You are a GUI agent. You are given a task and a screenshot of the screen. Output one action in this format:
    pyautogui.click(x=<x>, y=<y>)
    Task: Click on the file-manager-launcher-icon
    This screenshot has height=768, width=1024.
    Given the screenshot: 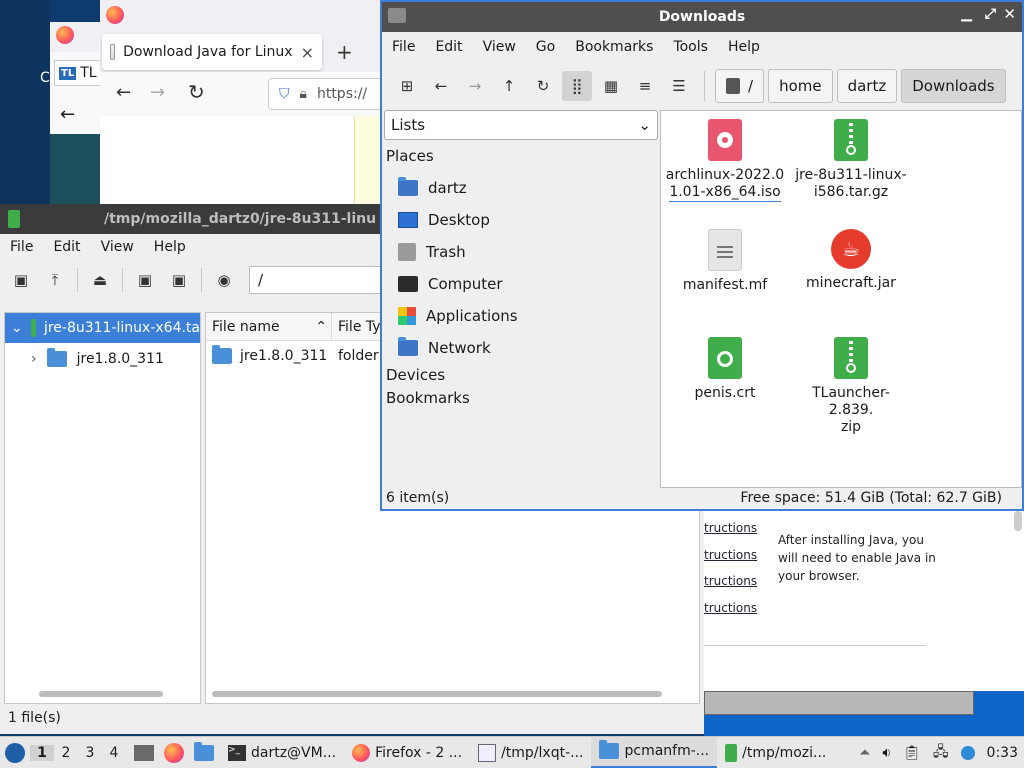 What is the action you would take?
    pyautogui.click(x=144, y=752)
    